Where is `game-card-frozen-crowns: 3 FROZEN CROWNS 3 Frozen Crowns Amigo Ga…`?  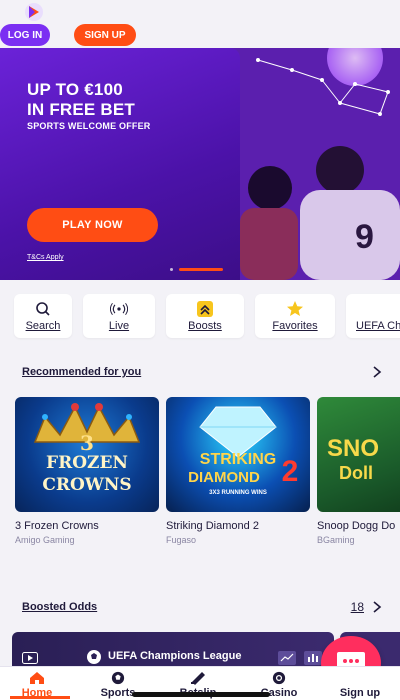
game-card-frozen-crowns: 3 FROZEN CROWNS 3 Frozen Crowns Amigo Ga… is located at coordinates (87, 471).